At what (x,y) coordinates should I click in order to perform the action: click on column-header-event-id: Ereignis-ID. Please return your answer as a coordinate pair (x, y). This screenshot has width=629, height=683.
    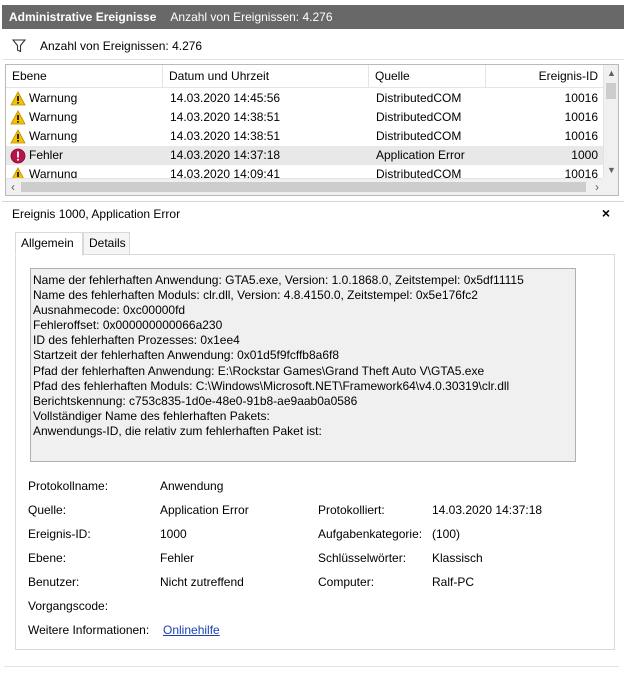
    Looking at the image, I should click on (545, 76).